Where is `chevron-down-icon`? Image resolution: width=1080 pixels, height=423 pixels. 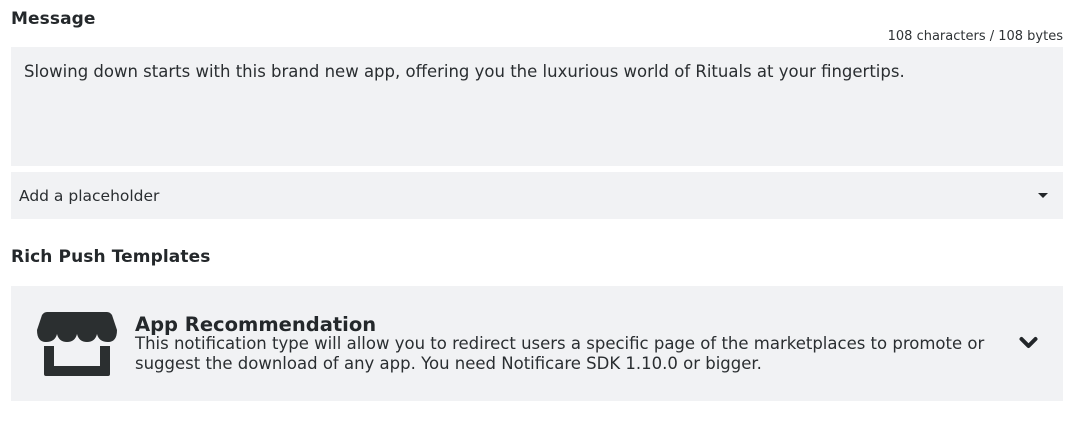 chevron-down-icon is located at coordinates (1028, 343).